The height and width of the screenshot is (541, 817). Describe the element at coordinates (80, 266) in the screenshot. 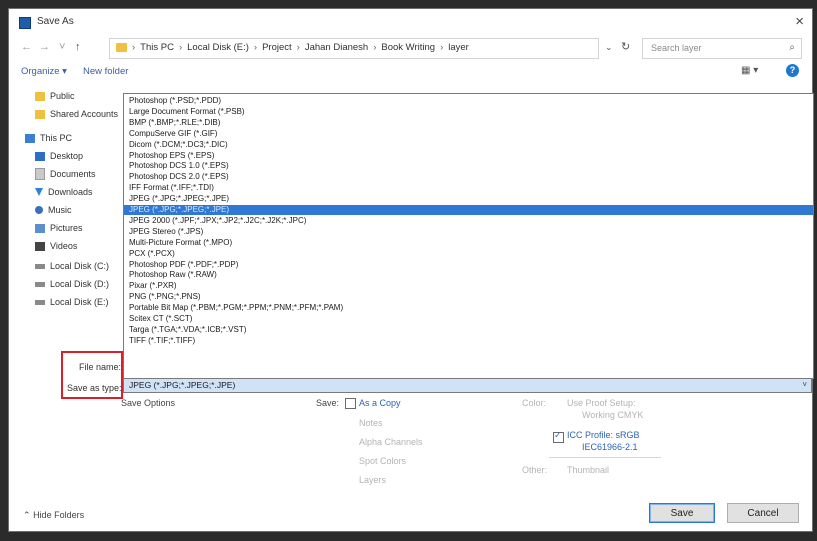

I see `sidebar-item-label: Local Disk (C:)` at that location.